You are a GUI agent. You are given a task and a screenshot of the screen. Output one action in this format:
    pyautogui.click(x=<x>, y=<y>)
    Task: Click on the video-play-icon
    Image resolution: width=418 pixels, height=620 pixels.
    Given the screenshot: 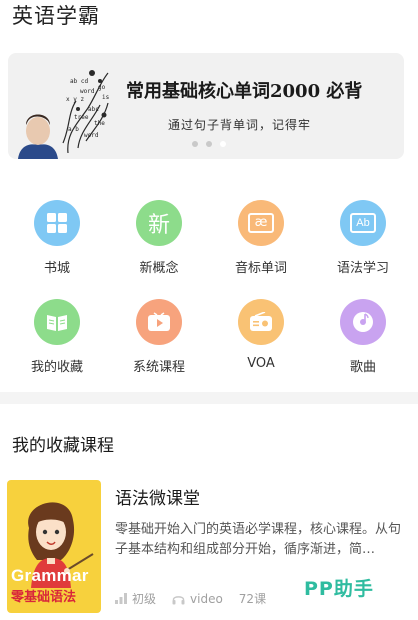 What is the action you would take?
    pyautogui.click(x=159, y=322)
    